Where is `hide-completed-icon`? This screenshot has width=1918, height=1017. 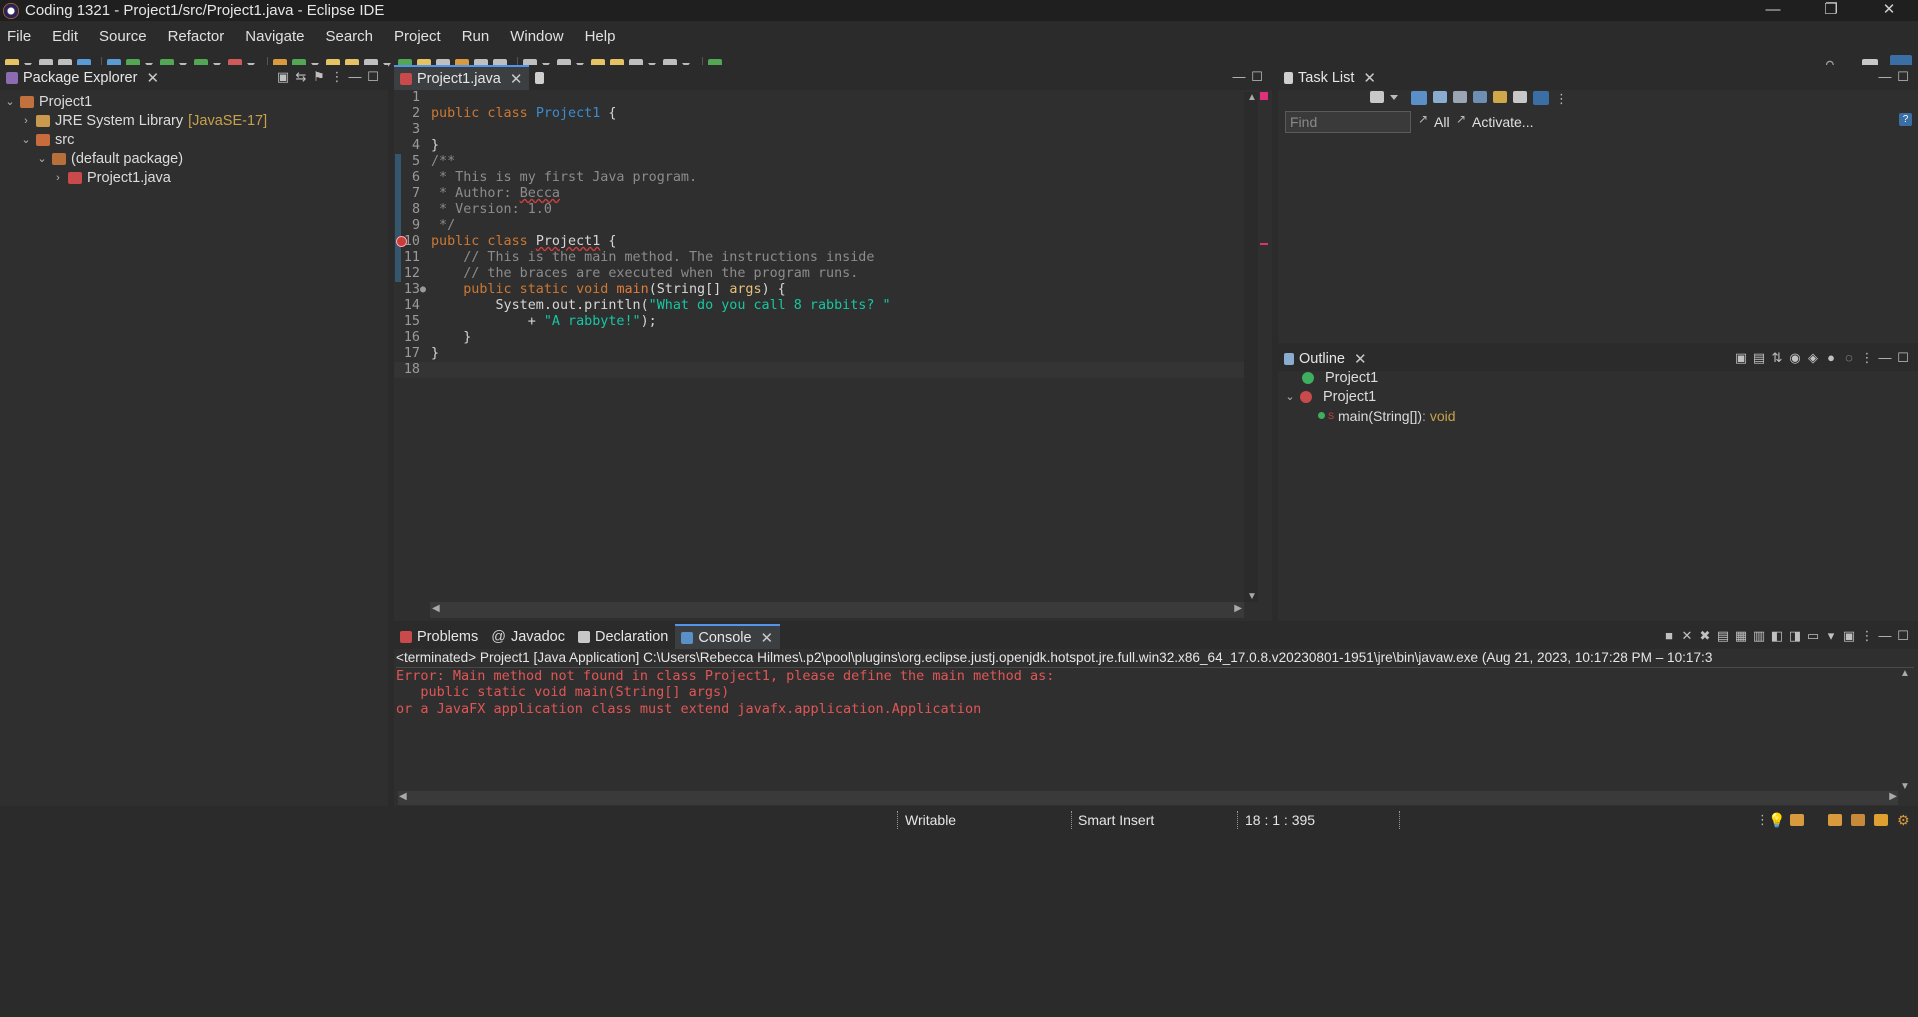 hide-completed-icon is located at coordinates (1460, 97).